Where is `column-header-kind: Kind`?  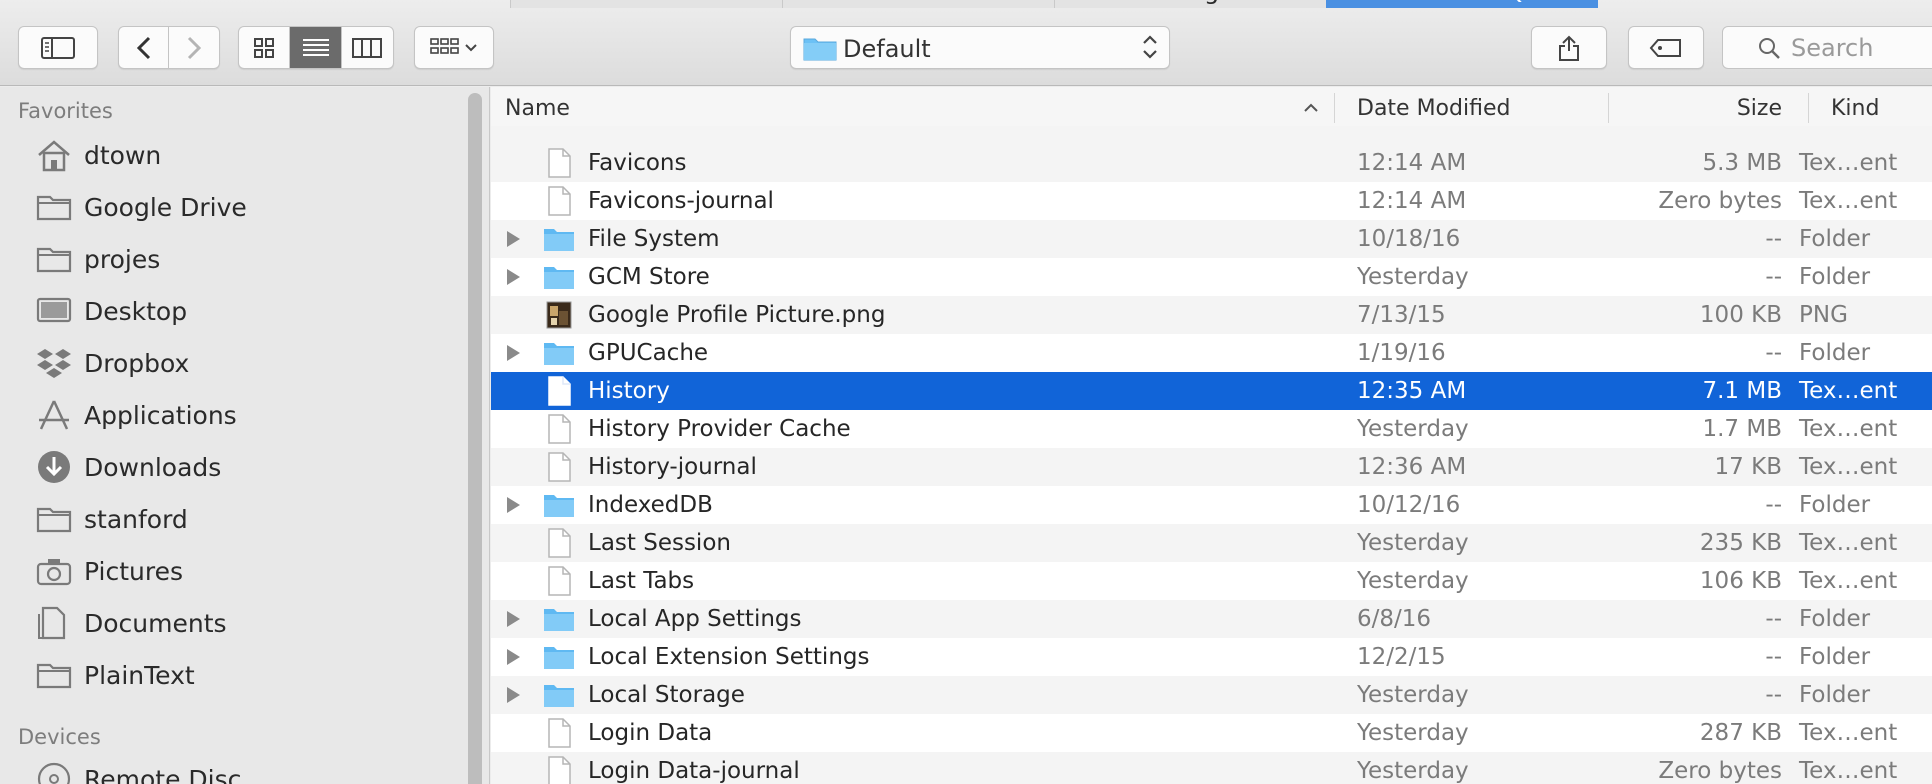 column-header-kind: Kind is located at coordinates (1855, 108).